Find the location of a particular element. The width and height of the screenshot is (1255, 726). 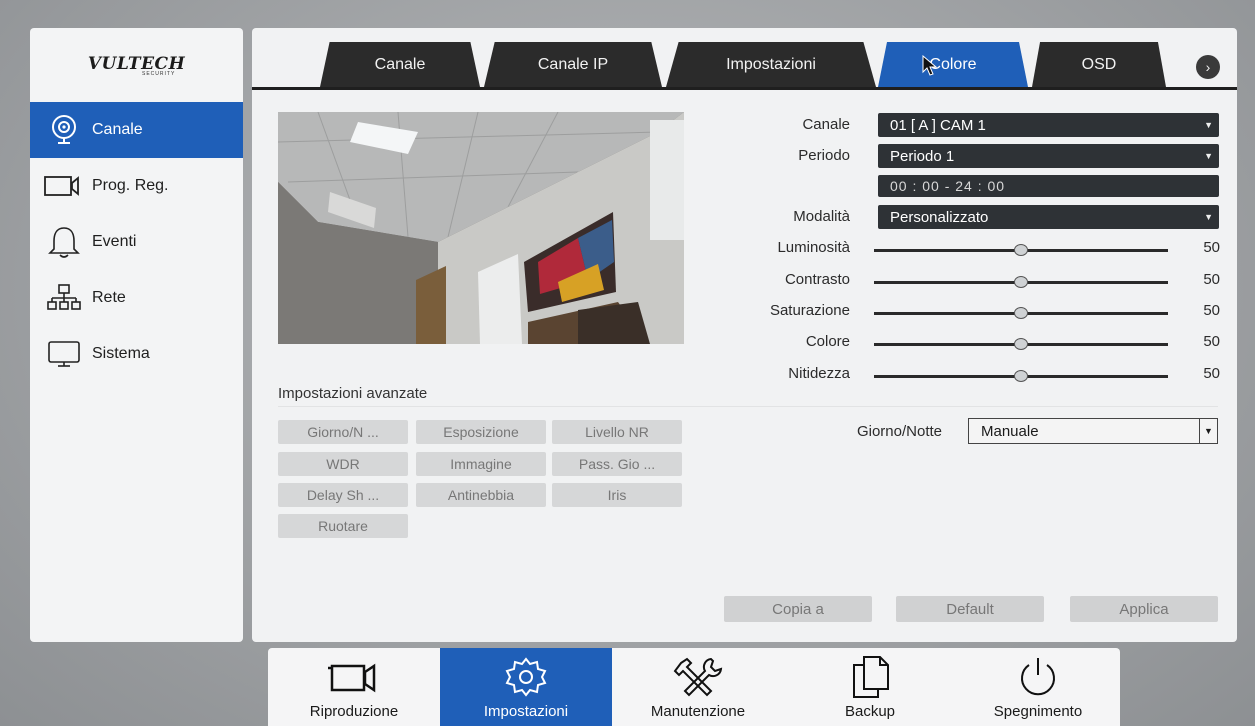

default-button: Default is located at coordinates (970, 609).